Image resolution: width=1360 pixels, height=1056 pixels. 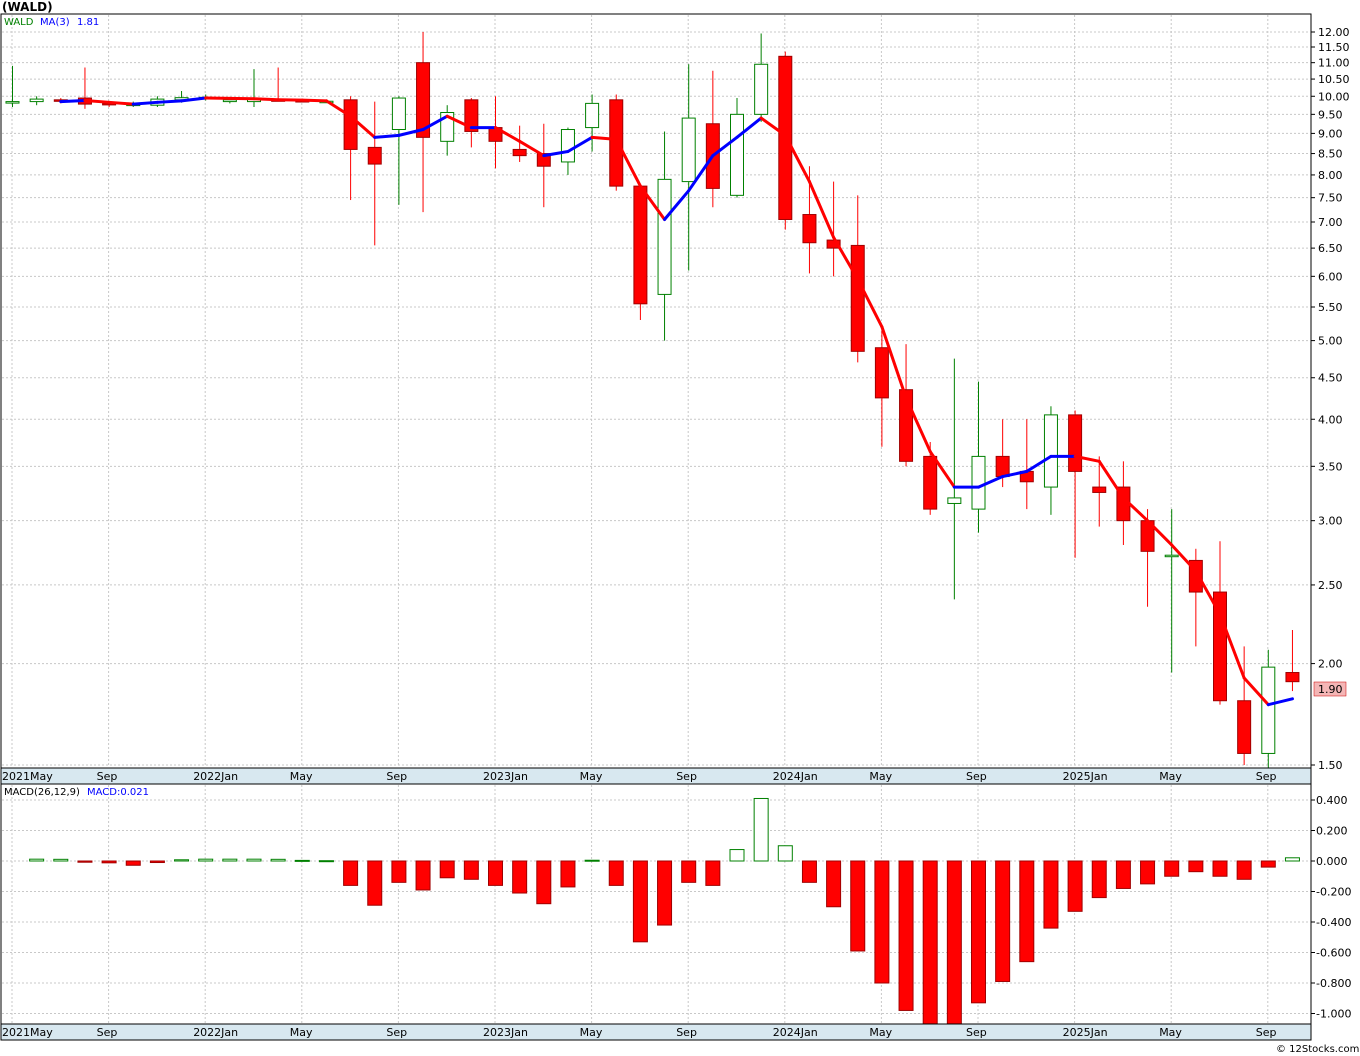 I want to click on symbol-title: (WALD), so click(x=27, y=7).